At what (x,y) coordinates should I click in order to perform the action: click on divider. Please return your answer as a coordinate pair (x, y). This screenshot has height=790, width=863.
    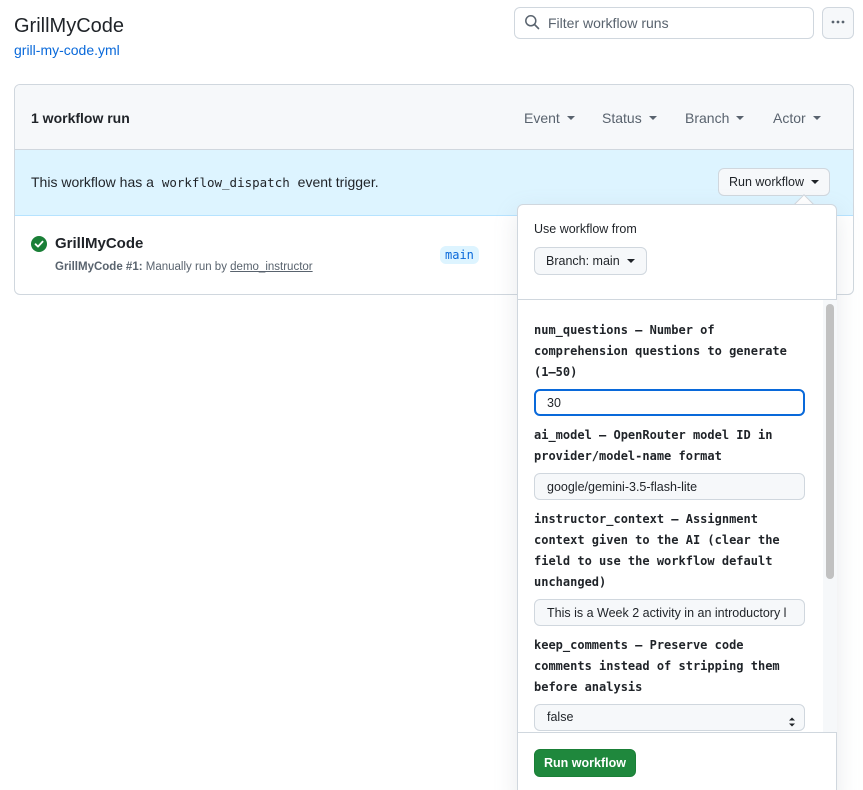
    Looking at the image, I should click on (677, 732).